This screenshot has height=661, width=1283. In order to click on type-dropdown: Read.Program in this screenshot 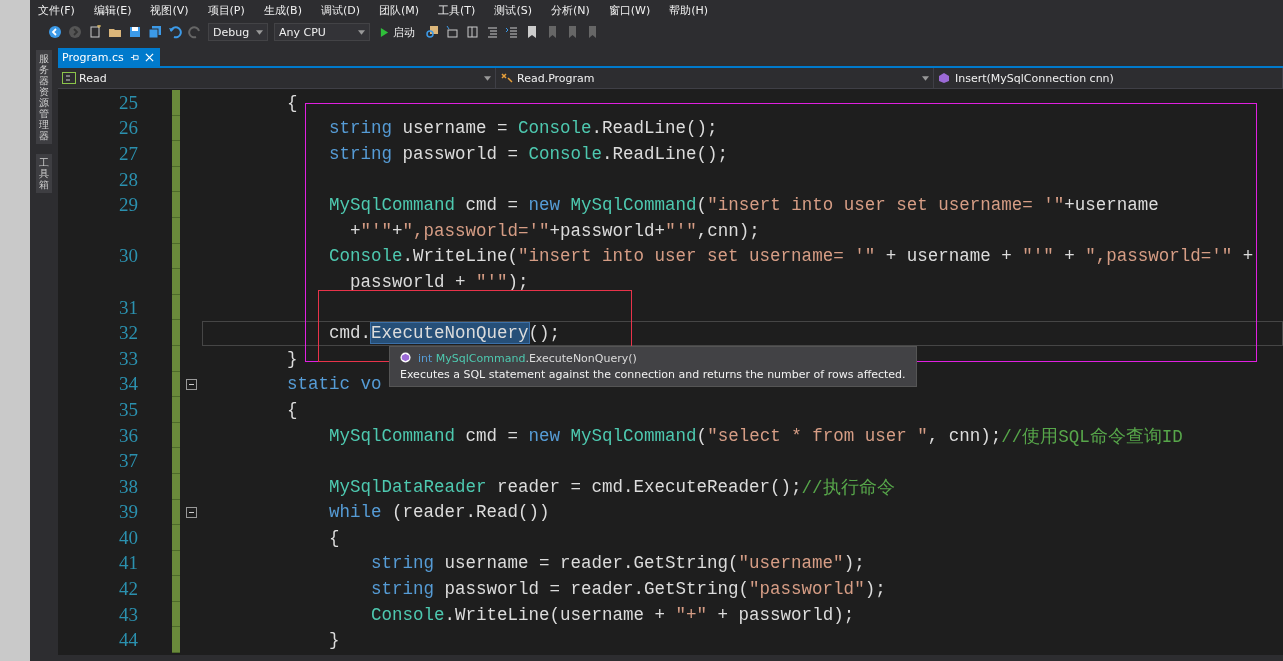, I will do `click(715, 78)`.